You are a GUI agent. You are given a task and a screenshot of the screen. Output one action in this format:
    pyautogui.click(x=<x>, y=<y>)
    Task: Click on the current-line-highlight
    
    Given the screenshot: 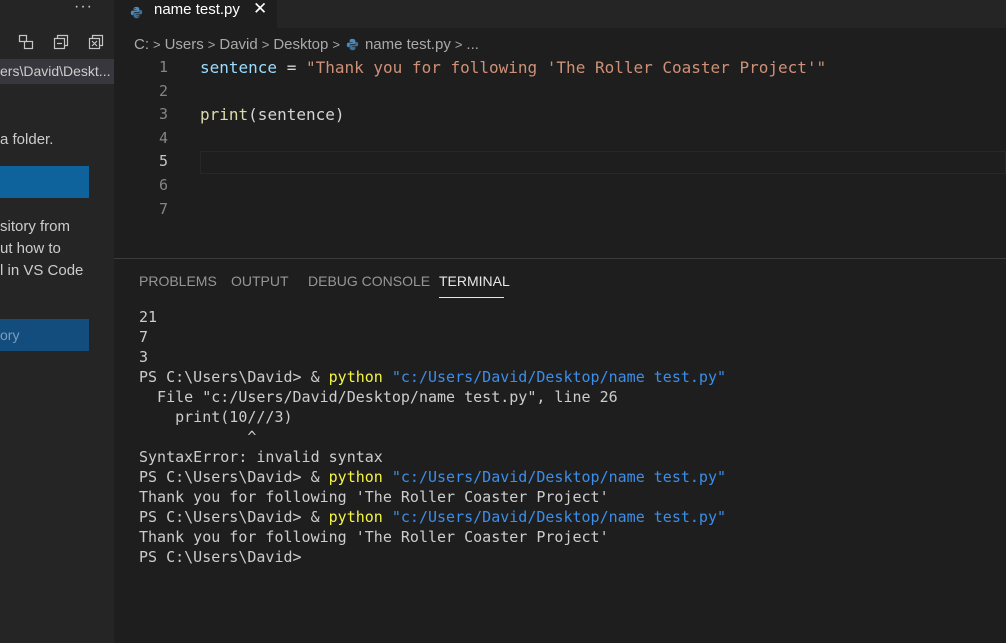 What is the action you would take?
    pyautogui.click(x=603, y=162)
    